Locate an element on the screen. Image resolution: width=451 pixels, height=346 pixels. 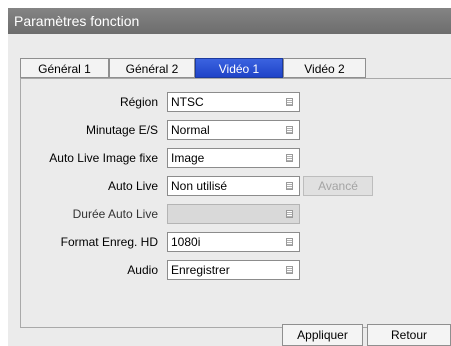
hd-record-format-value: 1080i is located at coordinates (186, 242).